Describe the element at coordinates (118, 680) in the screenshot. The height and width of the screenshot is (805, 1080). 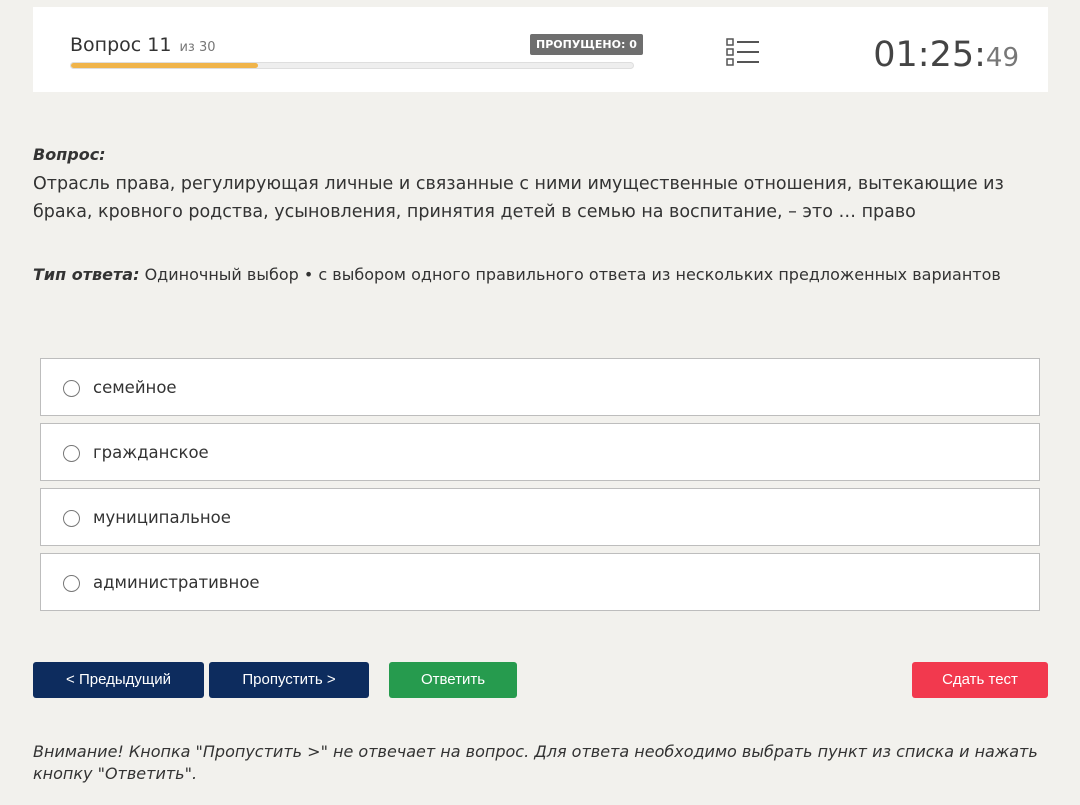
I see `previous-button: < Предыдущий` at that location.